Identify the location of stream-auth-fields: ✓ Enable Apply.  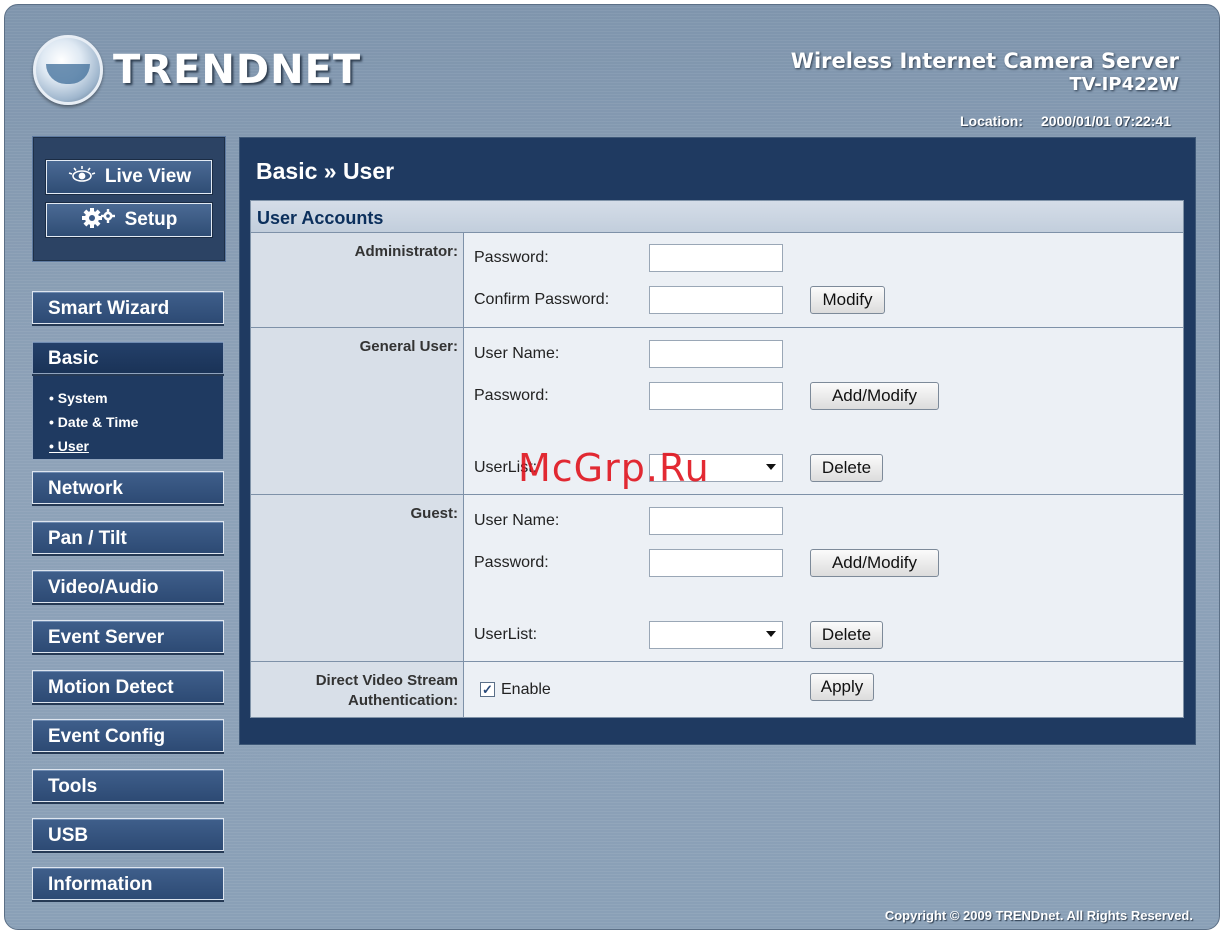
(823, 689).